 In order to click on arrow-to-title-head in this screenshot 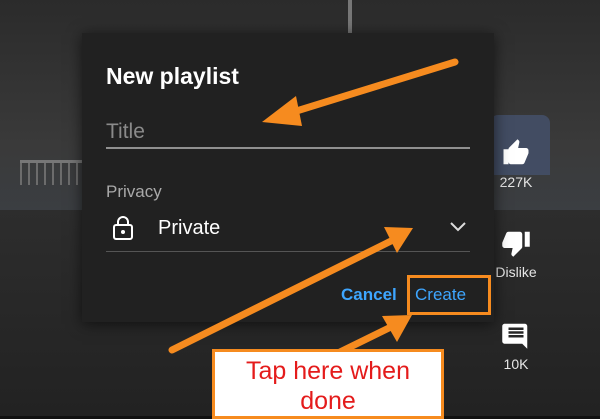, I will do `click(282, 111)`.